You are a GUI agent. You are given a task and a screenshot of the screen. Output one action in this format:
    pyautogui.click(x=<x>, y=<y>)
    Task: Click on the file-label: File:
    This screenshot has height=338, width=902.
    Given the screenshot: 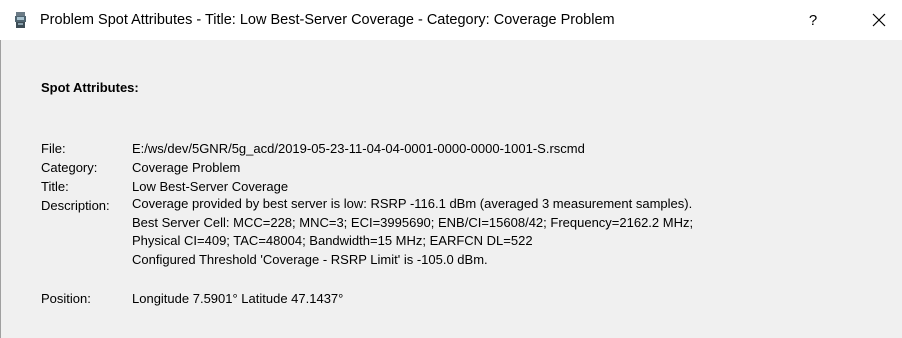 What is the action you would take?
    pyautogui.click(x=53, y=148)
    